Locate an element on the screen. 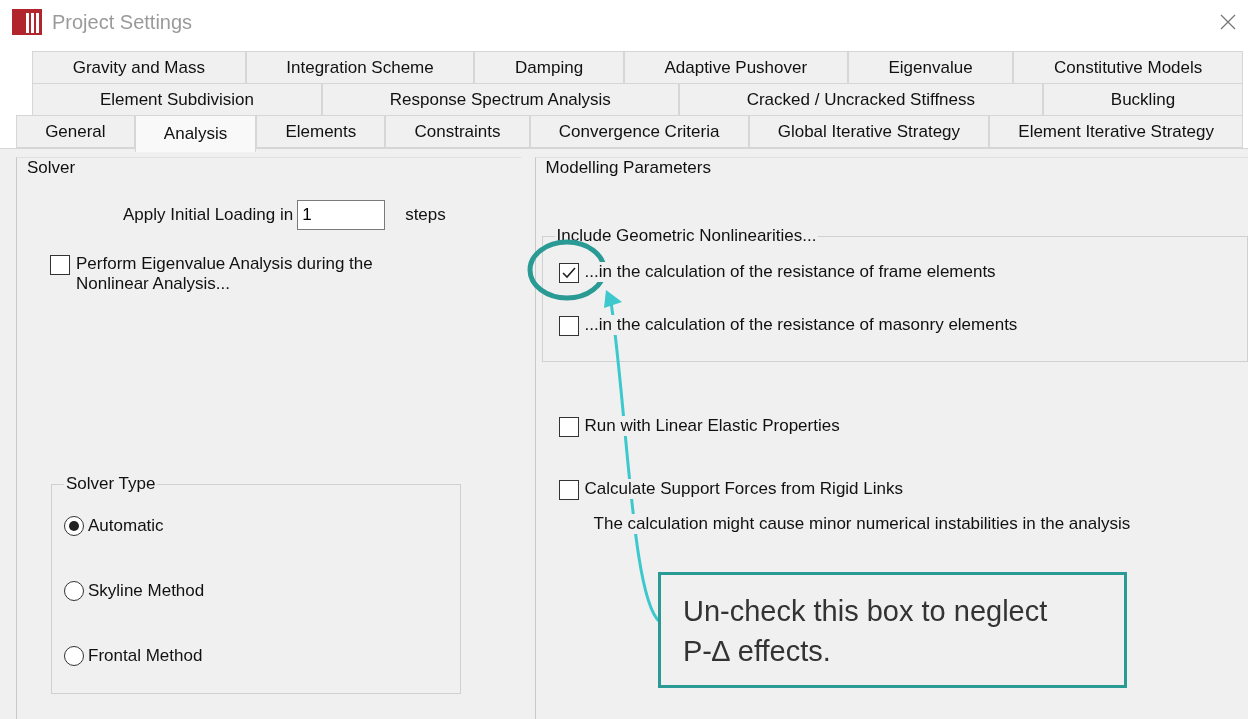 The height and width of the screenshot is (719, 1248). steps-field: 1 is located at coordinates (341, 215).